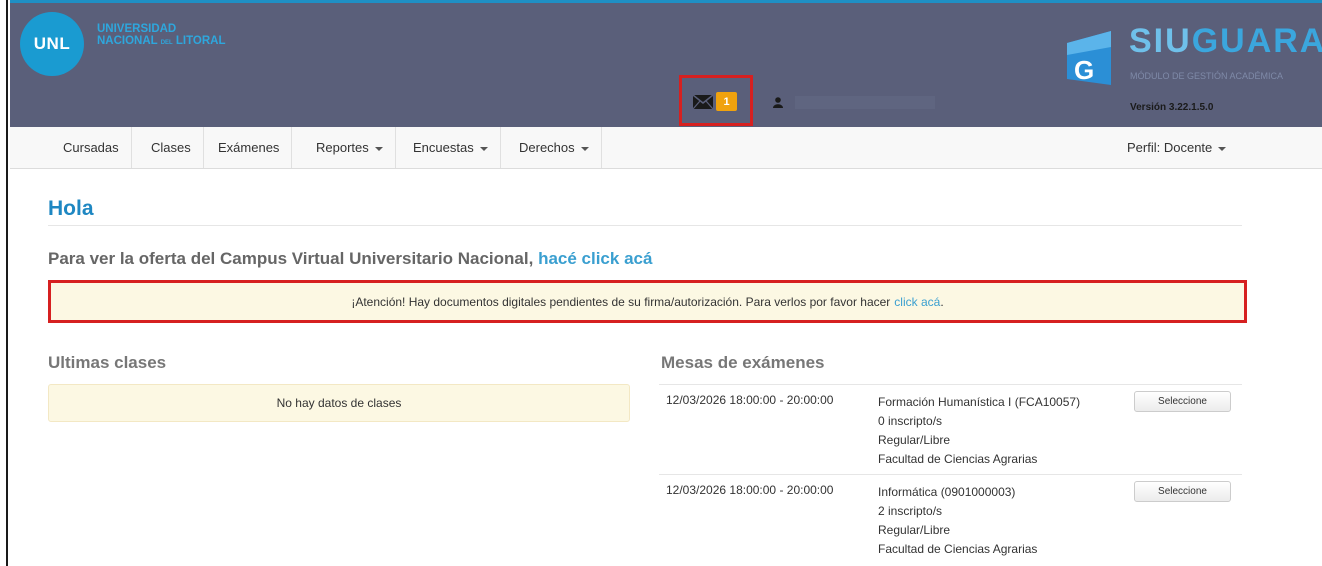  I want to click on title-divider, so click(645, 225).